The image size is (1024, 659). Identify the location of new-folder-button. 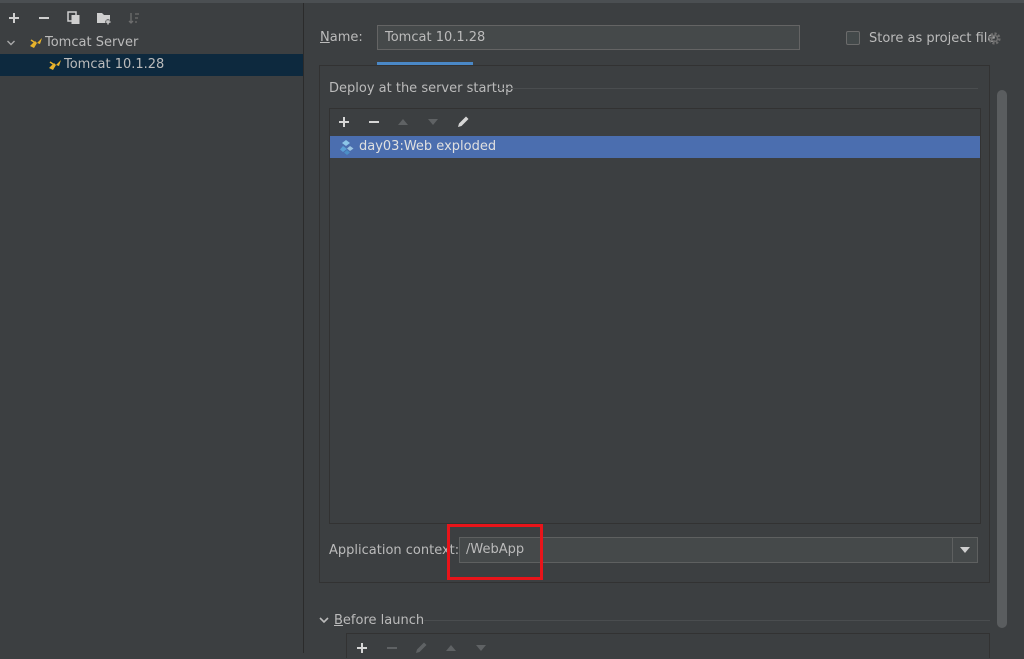
(104, 18).